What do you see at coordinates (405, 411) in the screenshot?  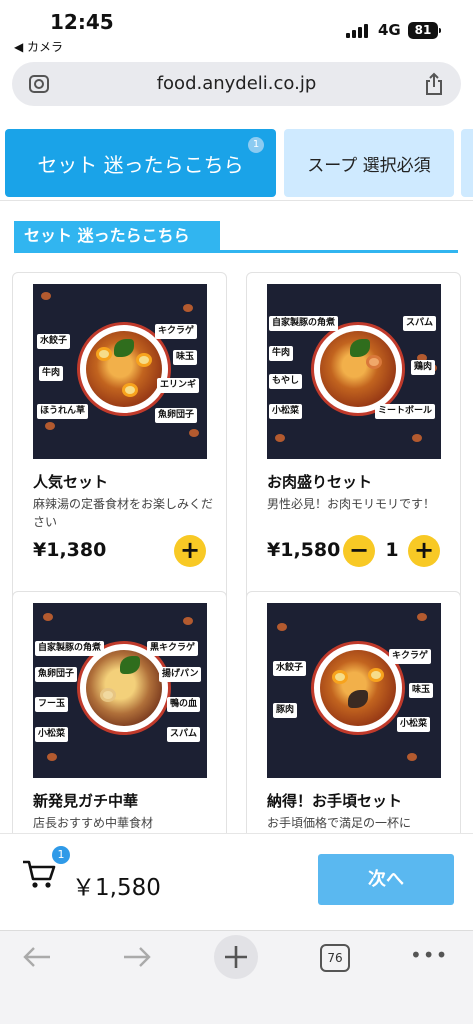 I see `ingredient-tag: ミートボール` at bounding box center [405, 411].